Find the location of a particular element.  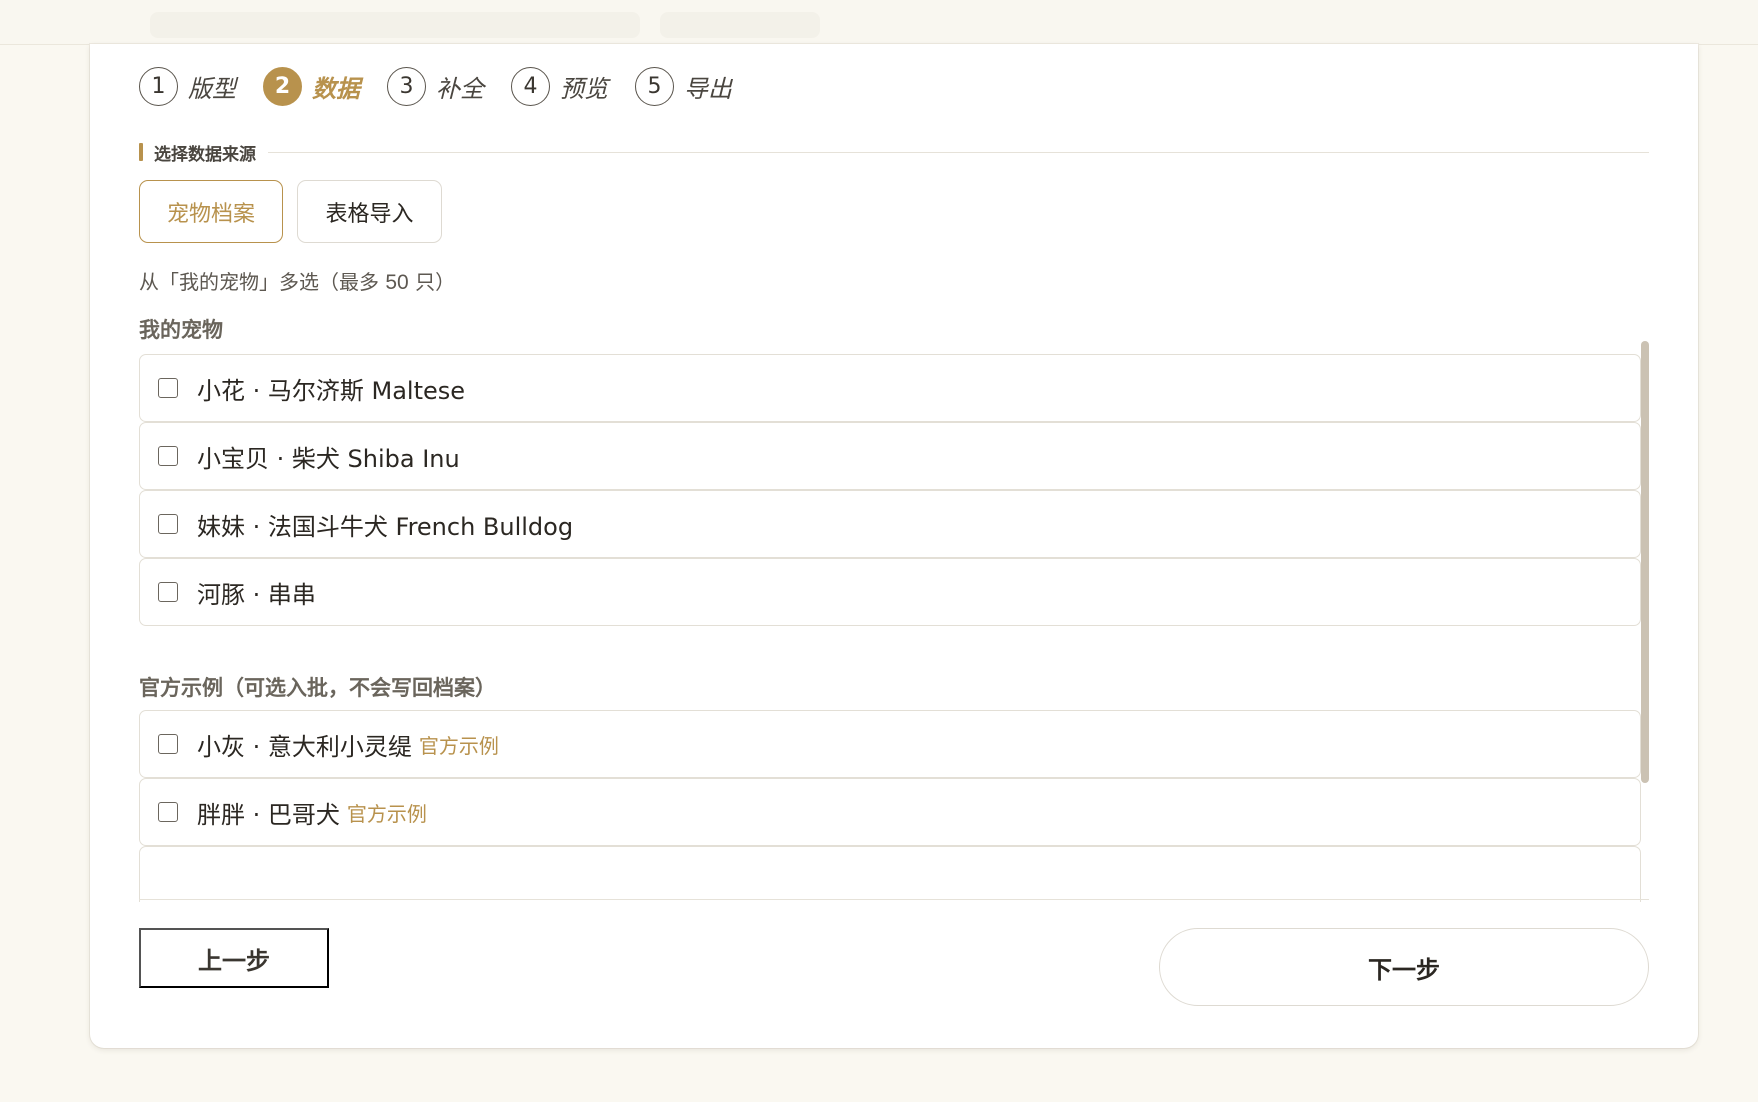

step-label: 版型 is located at coordinates (212, 88).